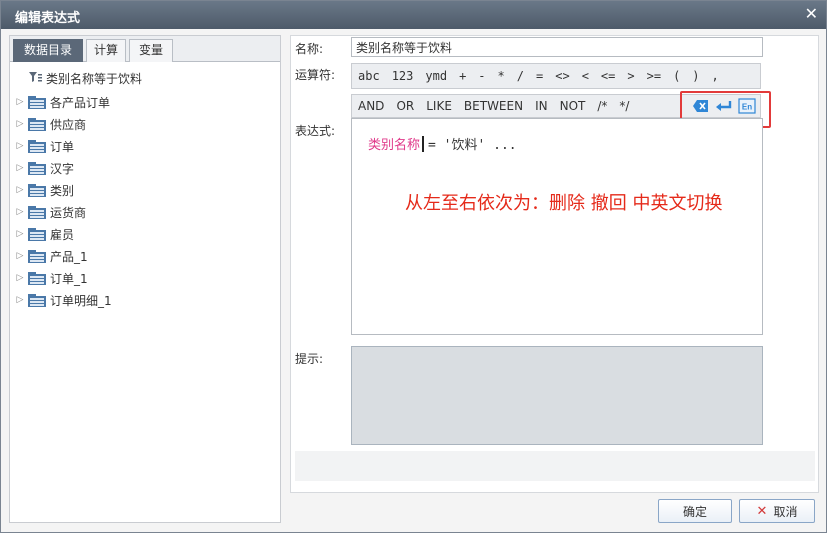 The height and width of the screenshot is (533, 827). What do you see at coordinates (462, 76) in the screenshot?
I see `op-plus: +` at bounding box center [462, 76].